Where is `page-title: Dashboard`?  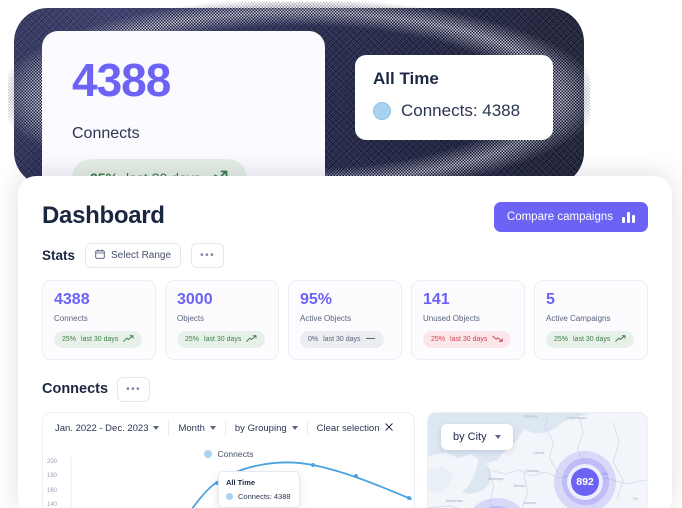 page-title: Dashboard is located at coordinates (103, 215).